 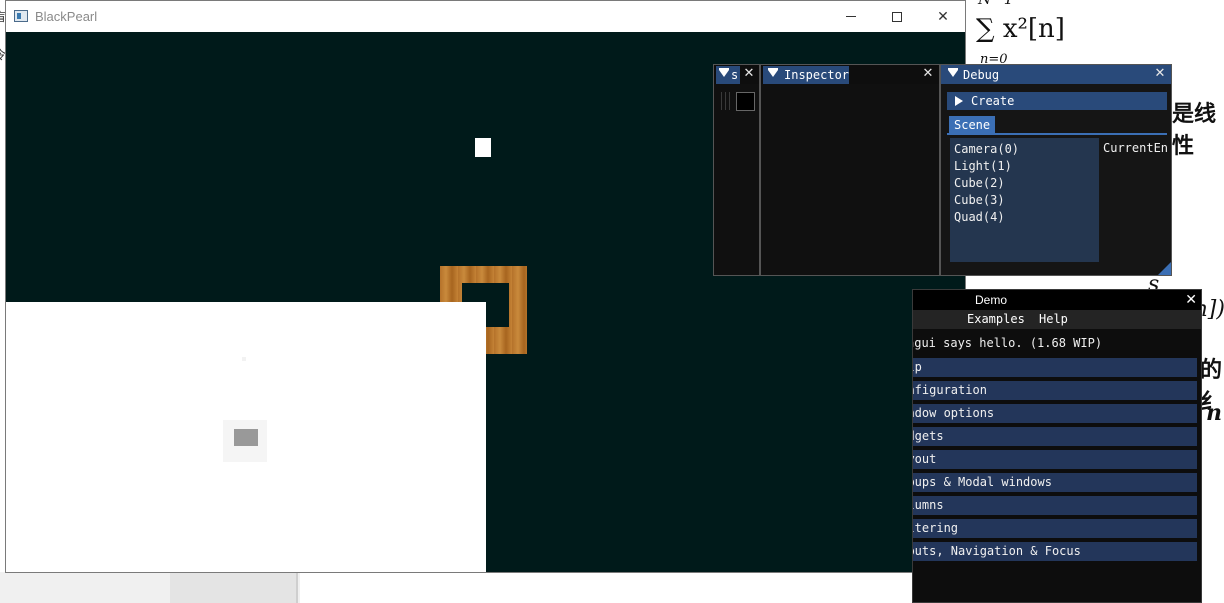 I want to click on background-strip, so click(x=234, y=587).